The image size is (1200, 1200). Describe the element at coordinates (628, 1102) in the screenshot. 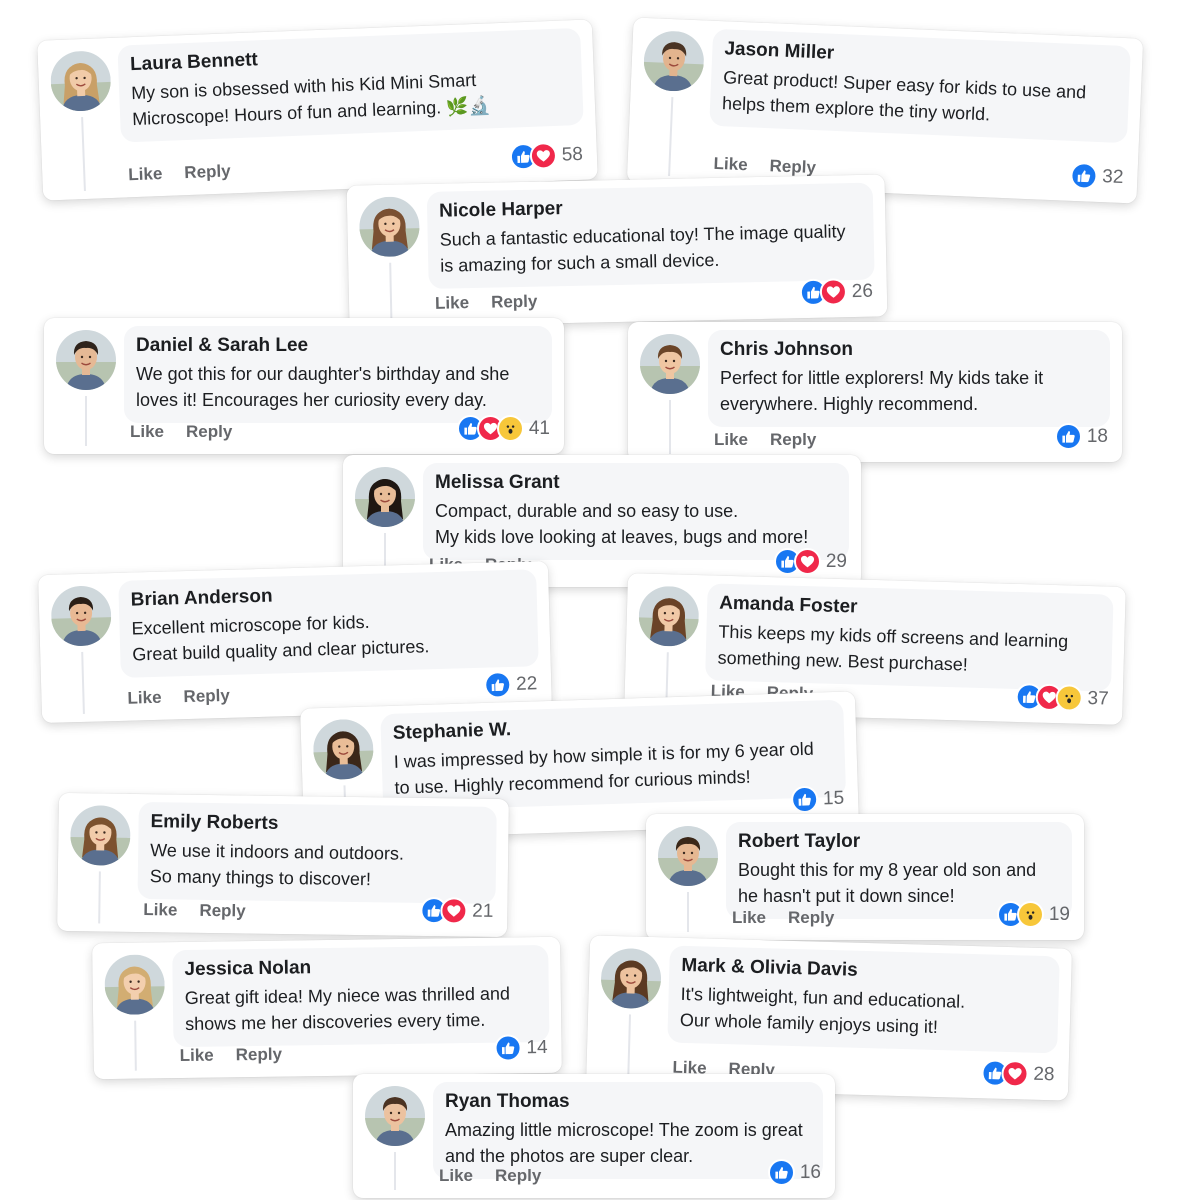

I see `commenter-name: Ryan Thomas` at that location.